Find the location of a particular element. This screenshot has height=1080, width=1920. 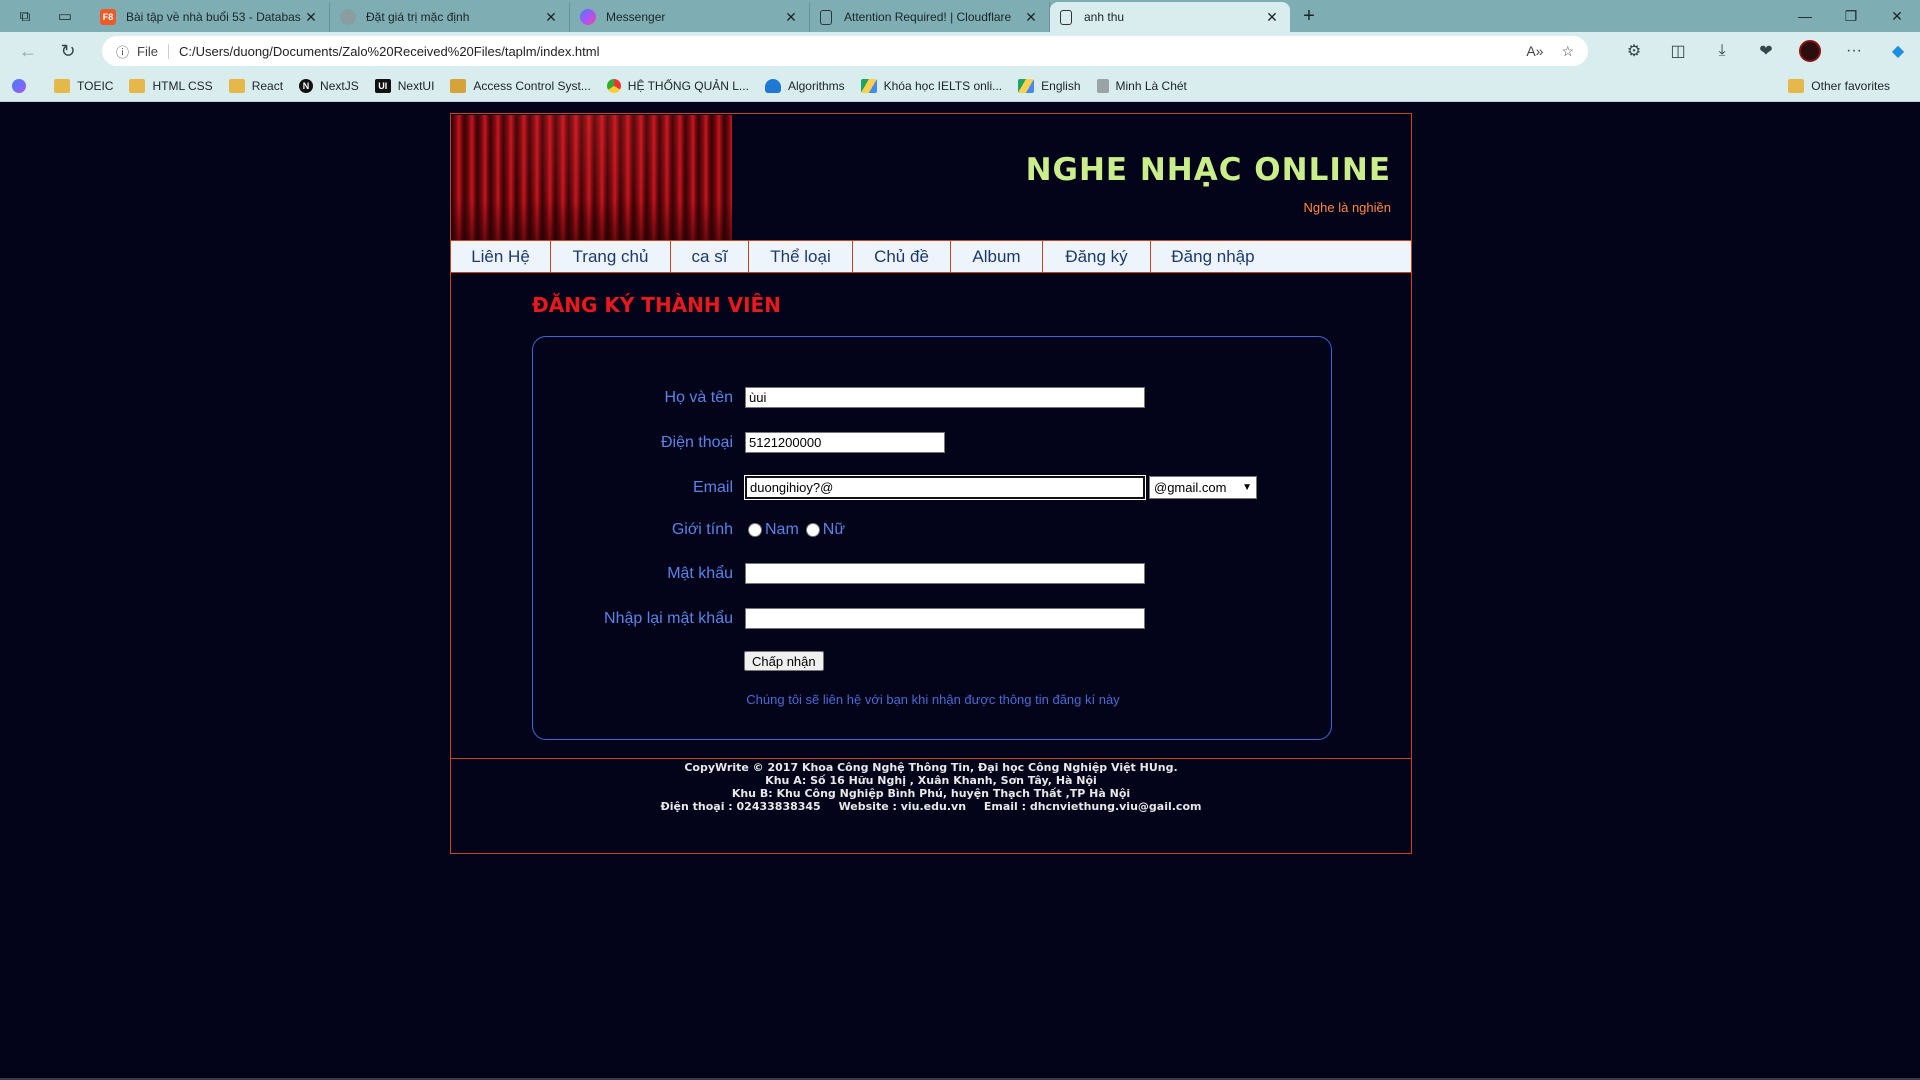

bookmark-item is located at coordinates (25, 85).